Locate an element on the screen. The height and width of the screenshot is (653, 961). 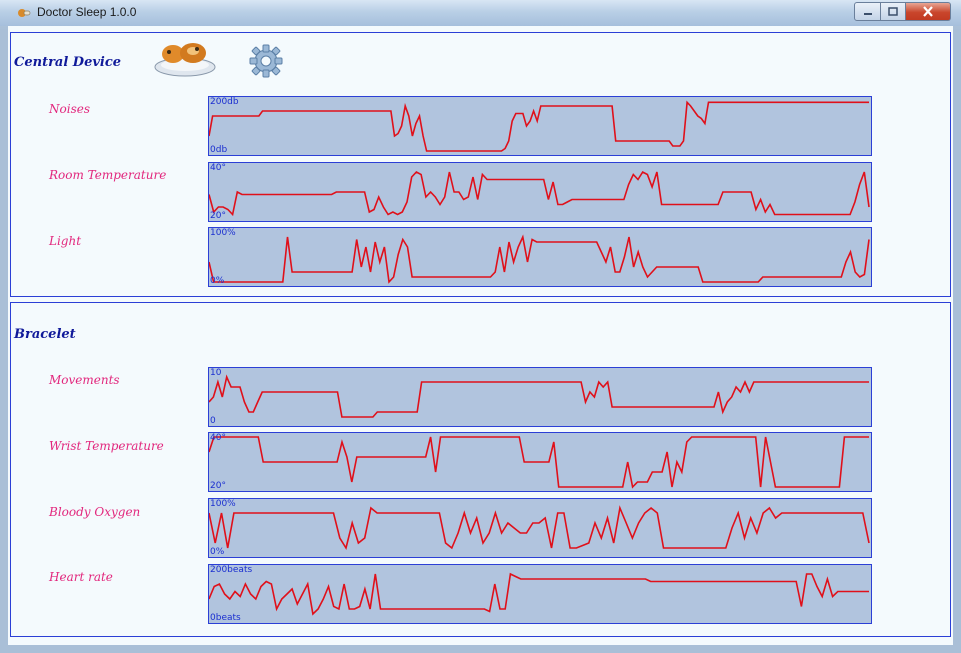
y-min-label: 0 is located at coordinates (213, 421).